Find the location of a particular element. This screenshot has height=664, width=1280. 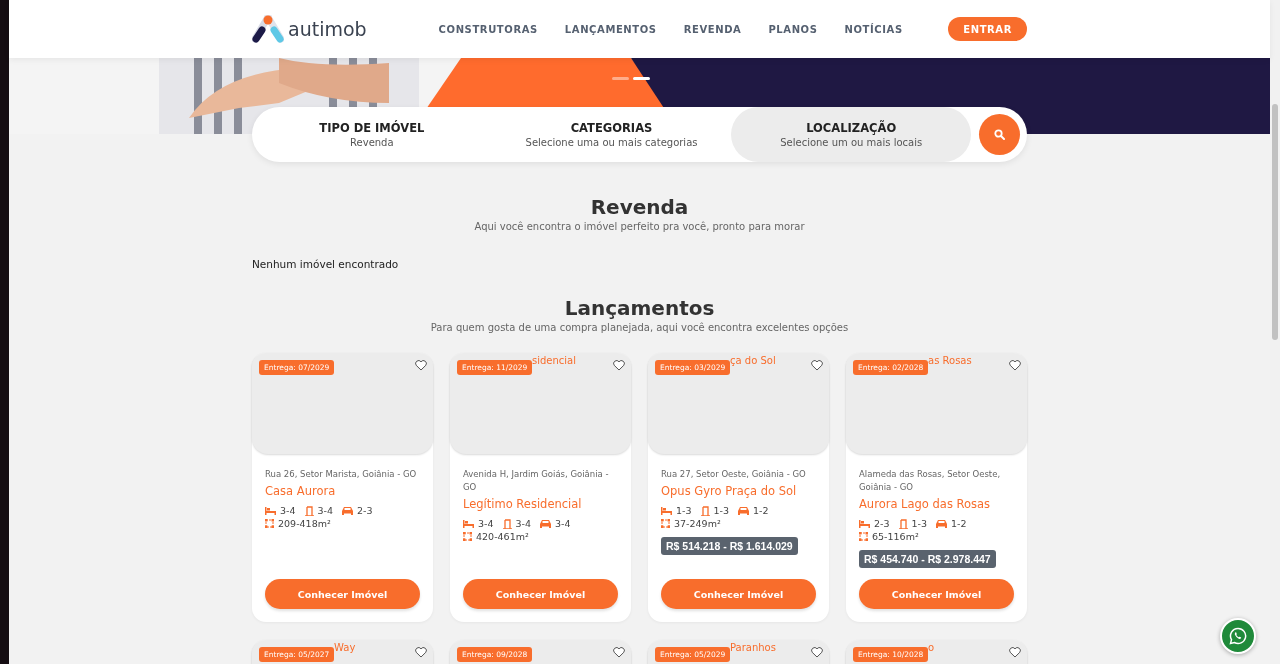

bedrooms-count: 2-3 is located at coordinates (882, 523).